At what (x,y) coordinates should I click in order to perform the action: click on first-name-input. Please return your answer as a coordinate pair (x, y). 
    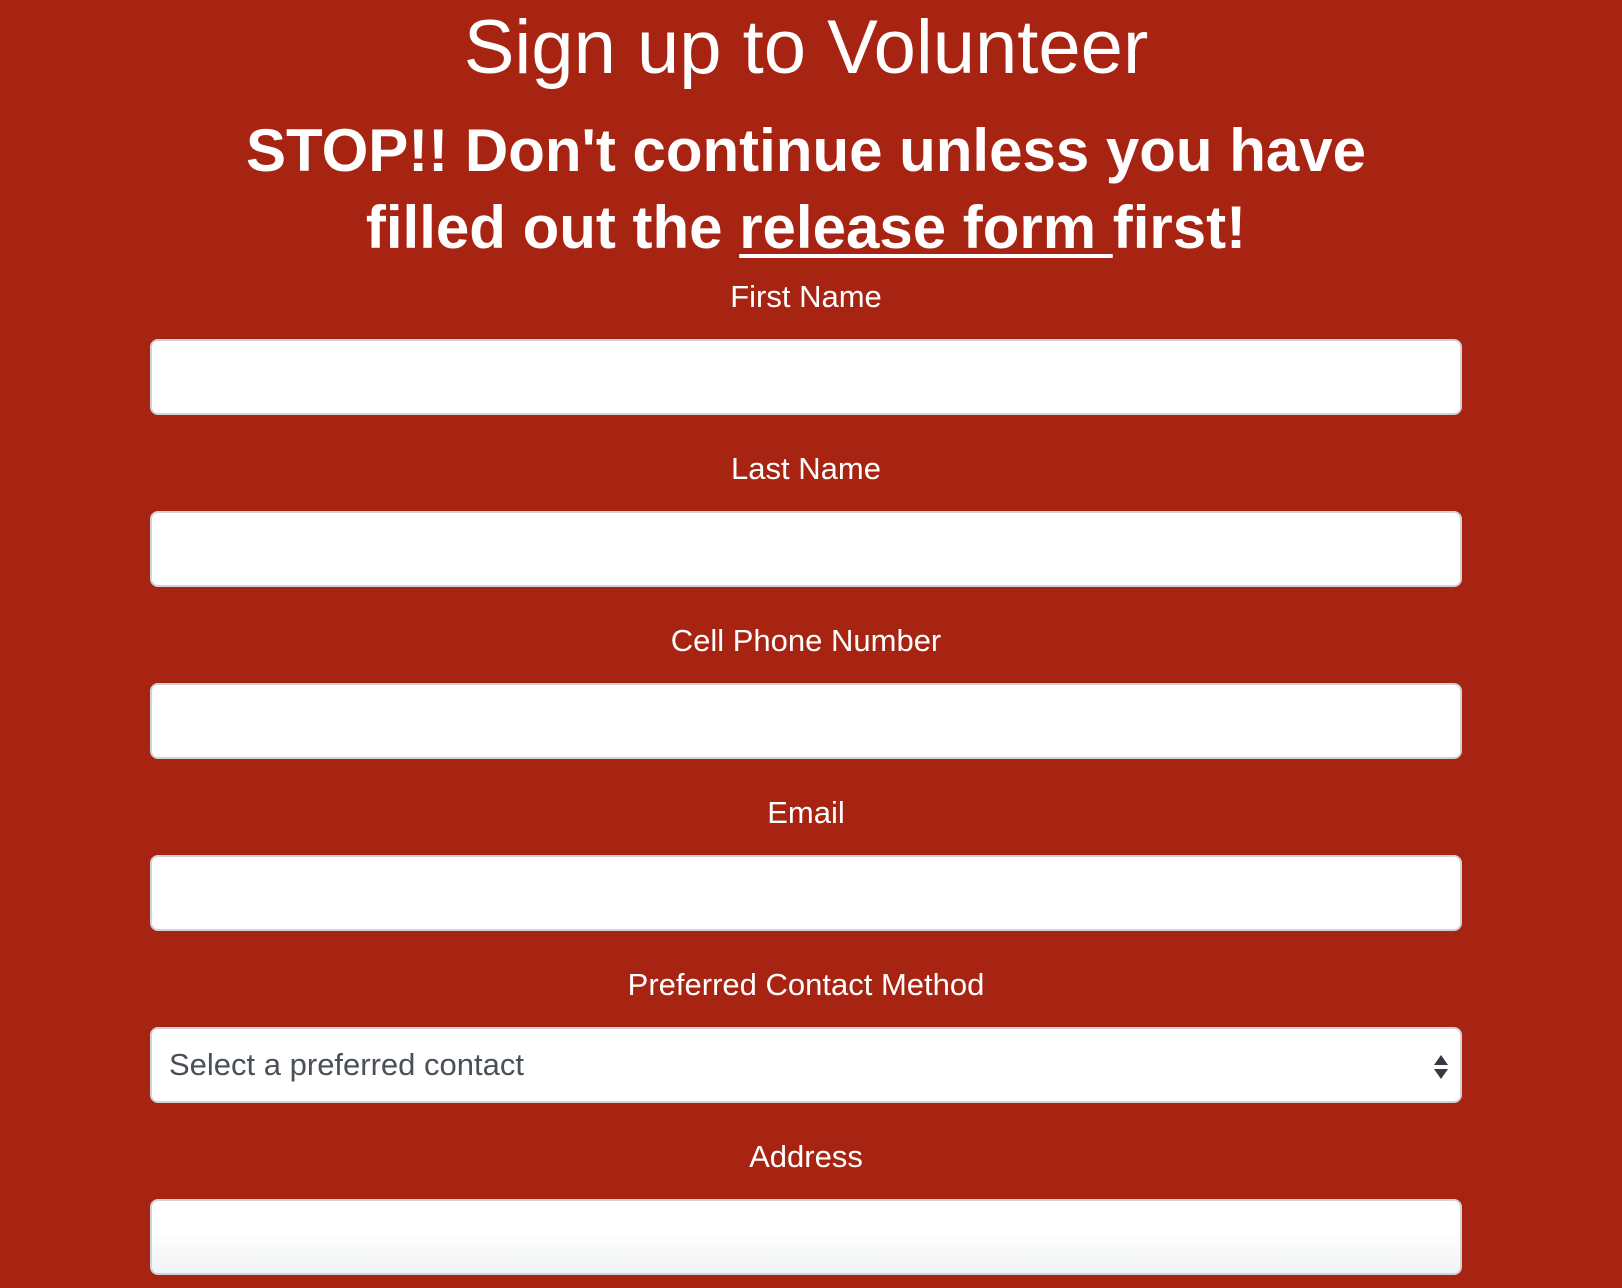
    Looking at the image, I should click on (806, 377).